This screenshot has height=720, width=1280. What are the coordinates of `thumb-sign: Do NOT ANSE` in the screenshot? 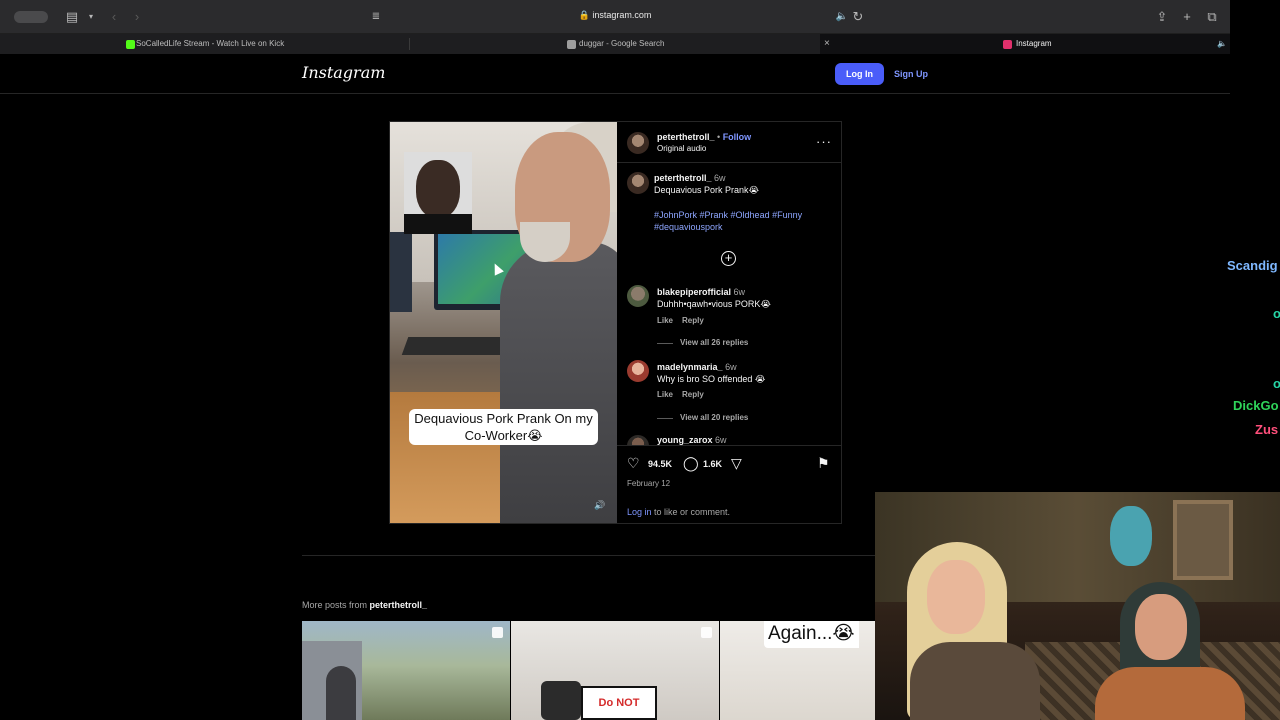 It's located at (619, 703).